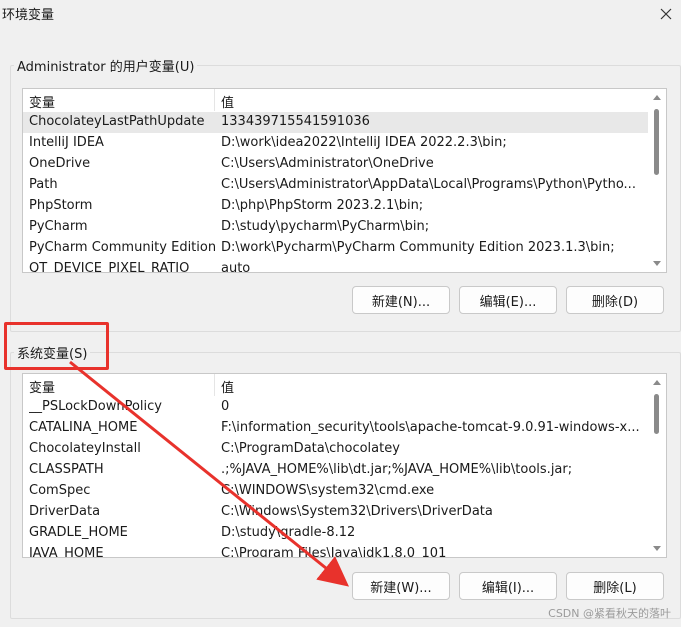 The width and height of the screenshot is (681, 627). I want to click on annotation-arrow-icon, so click(209, 473).